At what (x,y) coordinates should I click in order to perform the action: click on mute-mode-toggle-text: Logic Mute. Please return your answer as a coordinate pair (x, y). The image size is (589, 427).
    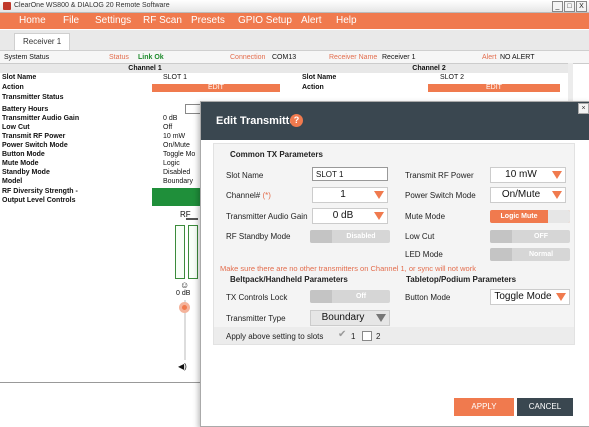
    Looking at the image, I should click on (519, 216).